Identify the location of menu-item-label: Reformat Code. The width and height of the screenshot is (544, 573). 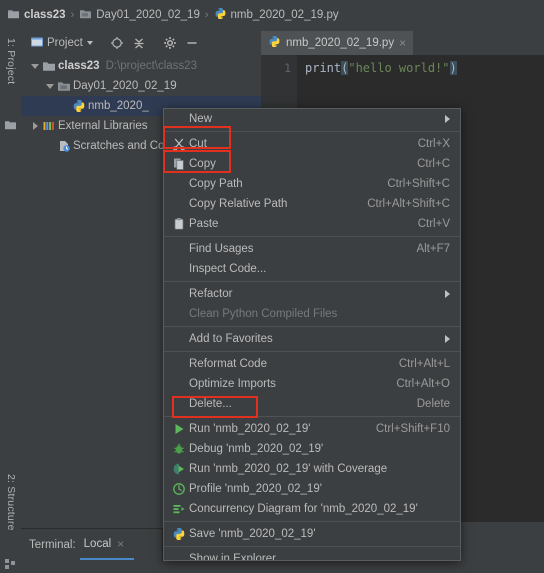
(228, 364).